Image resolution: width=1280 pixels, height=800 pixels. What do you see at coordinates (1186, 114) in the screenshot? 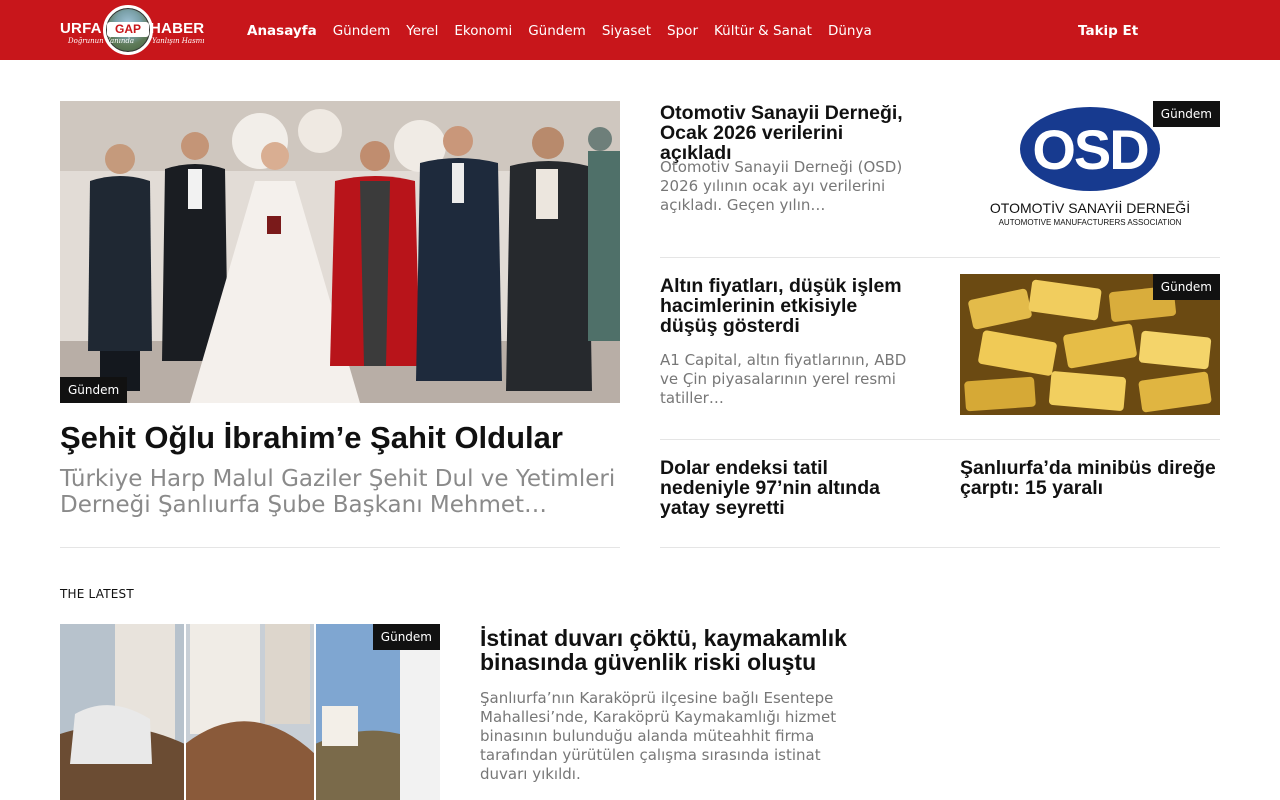
I see `side-article-1-category-badge: Gündem` at bounding box center [1186, 114].